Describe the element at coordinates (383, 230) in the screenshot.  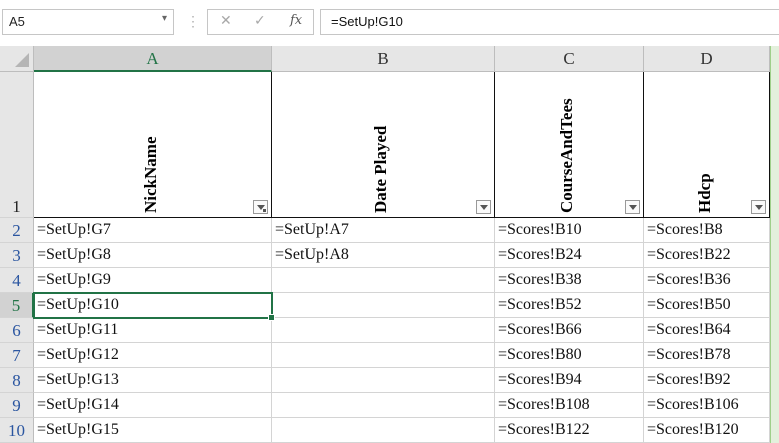
I see `cell-b2: =SetUp!A7` at that location.